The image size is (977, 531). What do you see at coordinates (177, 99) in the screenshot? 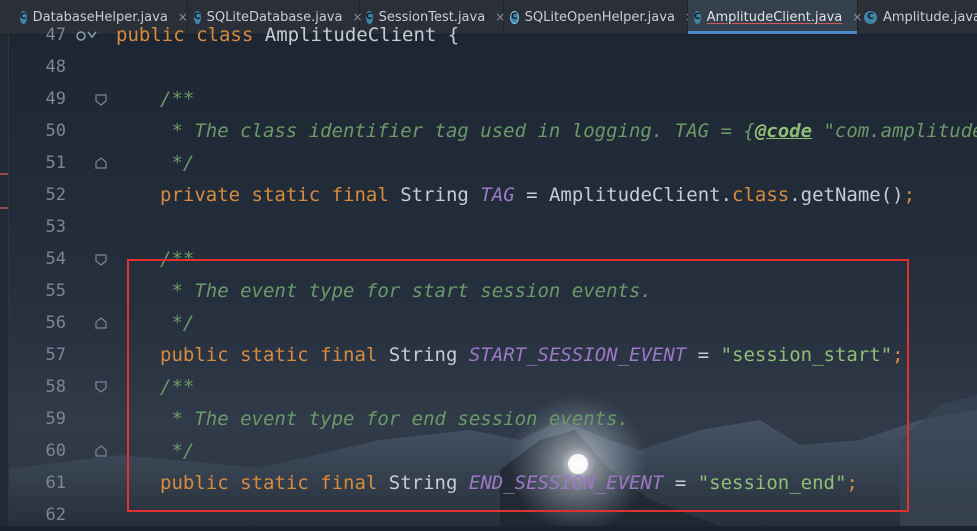
I see `code-line-49: /**` at bounding box center [177, 99].